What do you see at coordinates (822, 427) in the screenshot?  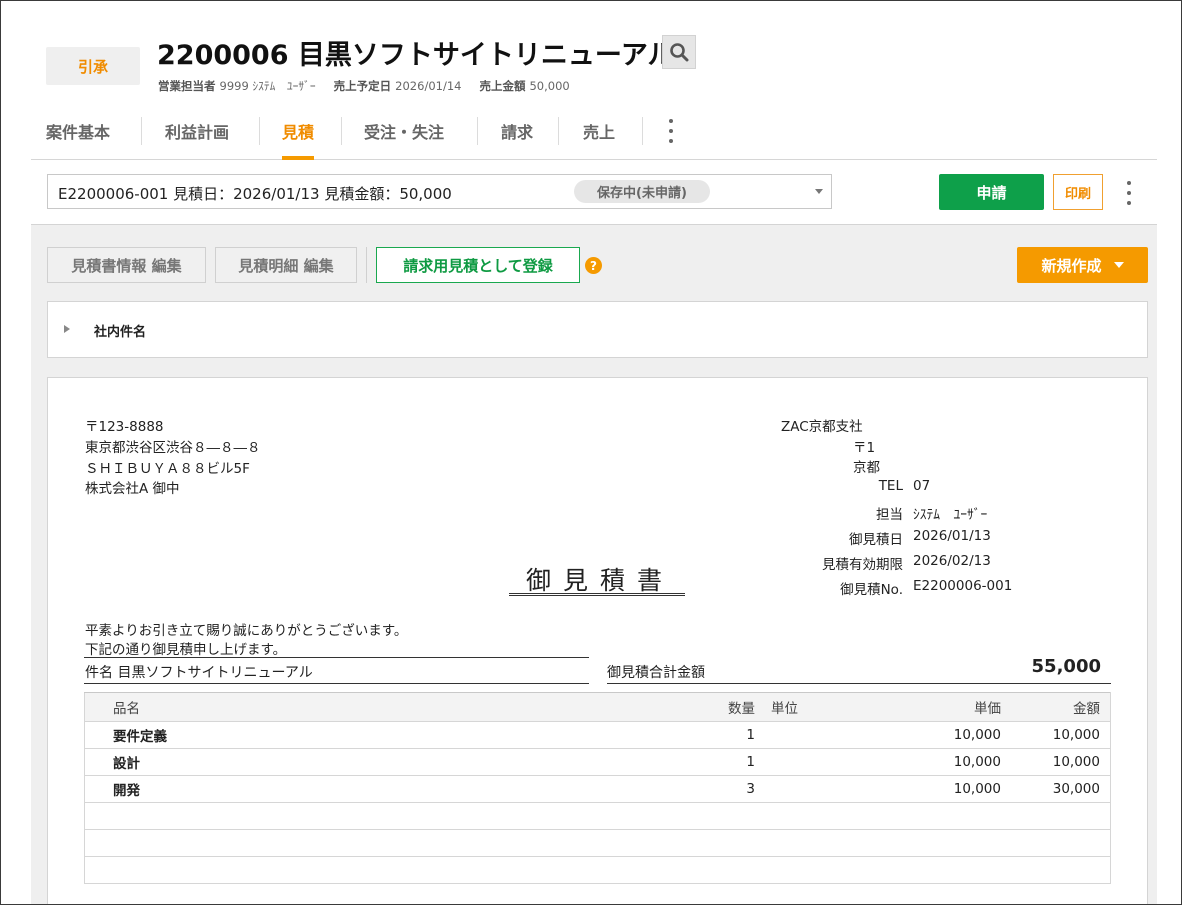 I see `sender-company: ZAC京都支社` at bounding box center [822, 427].